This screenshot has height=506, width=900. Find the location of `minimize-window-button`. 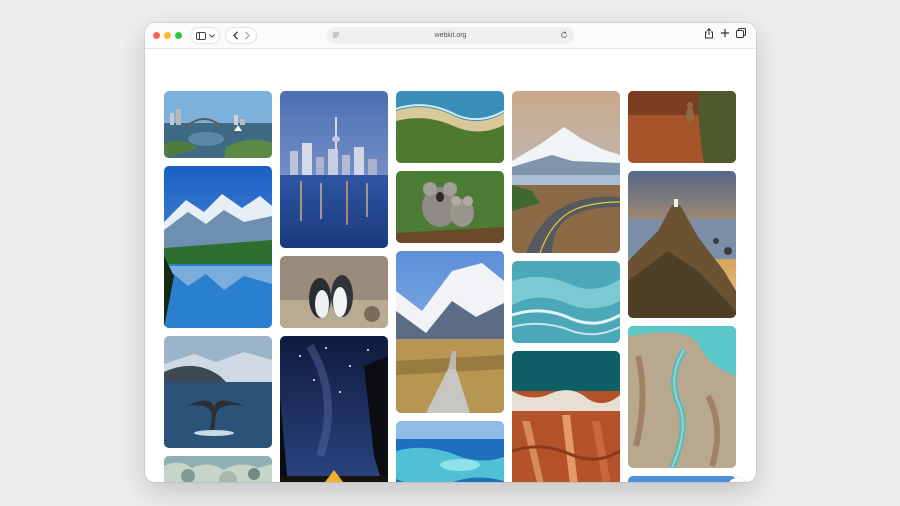

minimize-window-button is located at coordinates (167, 35).